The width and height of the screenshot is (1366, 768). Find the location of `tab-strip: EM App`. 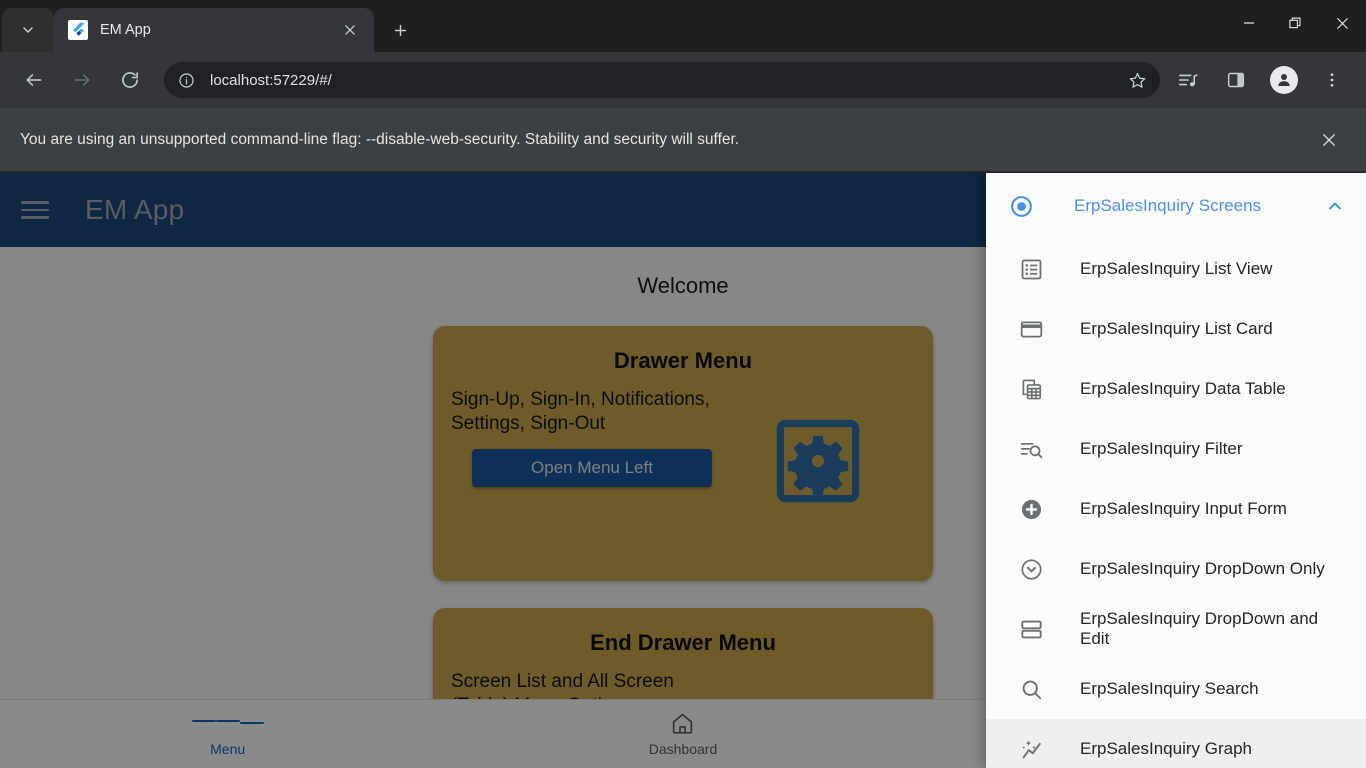

tab-strip: EM App is located at coordinates (683, 26).